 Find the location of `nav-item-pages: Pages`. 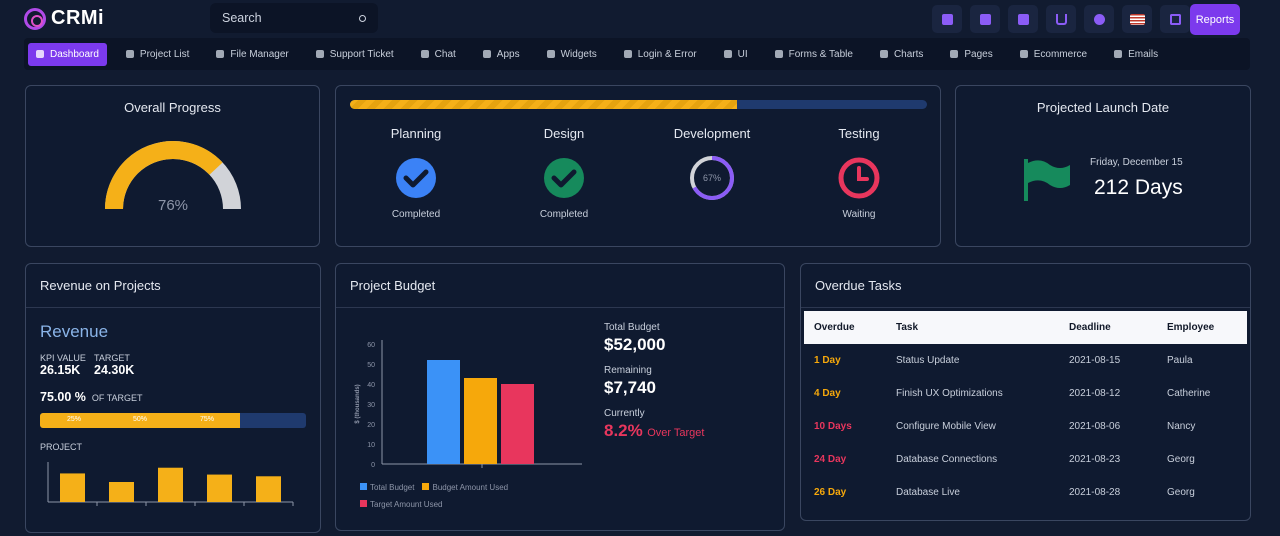

nav-item-pages: Pages is located at coordinates (971, 54).